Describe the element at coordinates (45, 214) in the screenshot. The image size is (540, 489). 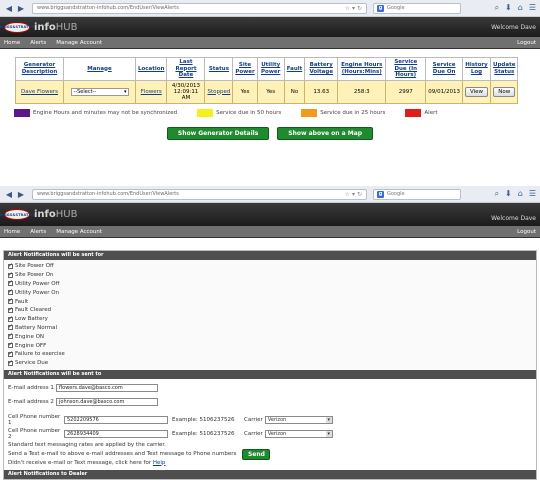
I see `product-name-bold: info` at that location.